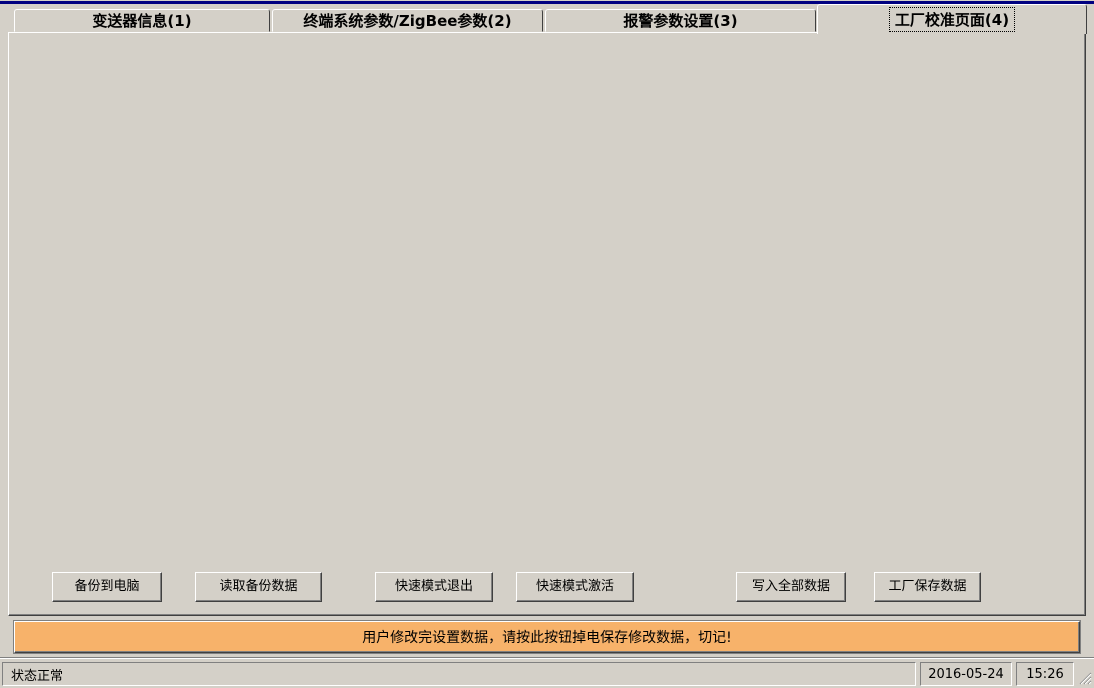 This screenshot has height=688, width=1094. Describe the element at coordinates (1085, 678) in the screenshot. I see `resize-grip` at that location.